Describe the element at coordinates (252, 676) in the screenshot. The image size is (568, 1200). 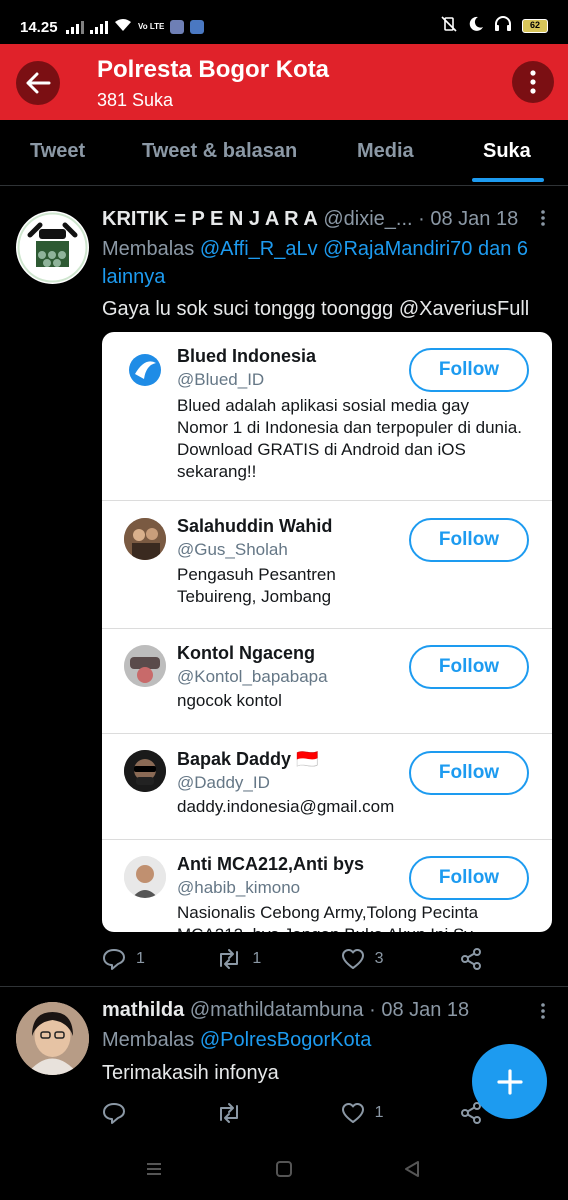
I see `suggested-user-handle: @Kontol_bapabapa` at that location.